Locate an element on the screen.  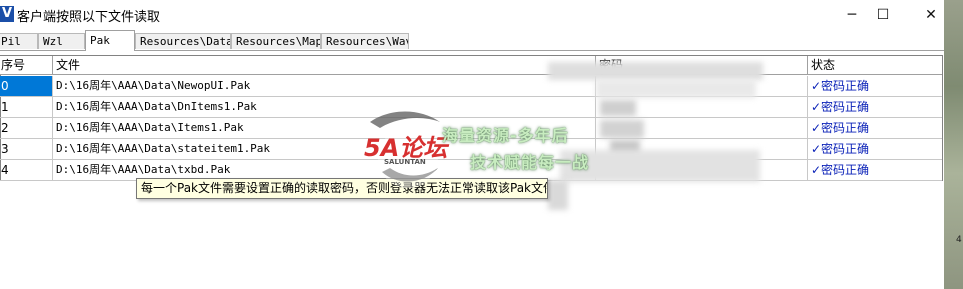
row-index: 3 is located at coordinates (26, 149).